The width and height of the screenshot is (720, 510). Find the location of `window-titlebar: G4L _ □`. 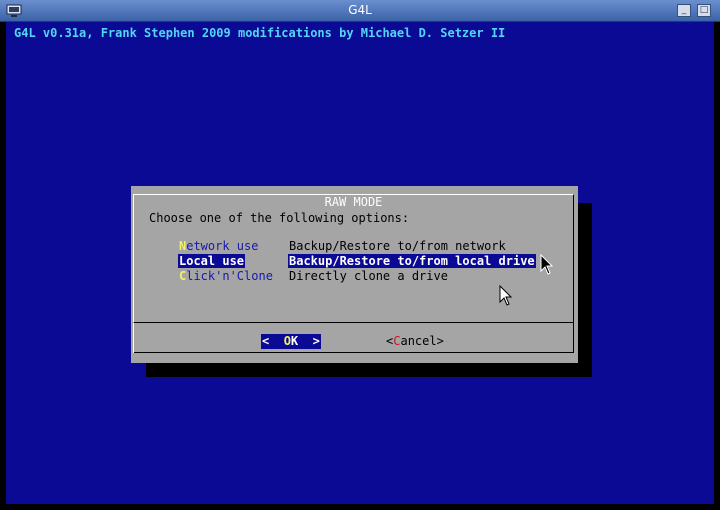

window-titlebar: G4L _ □ is located at coordinates (360, 11).